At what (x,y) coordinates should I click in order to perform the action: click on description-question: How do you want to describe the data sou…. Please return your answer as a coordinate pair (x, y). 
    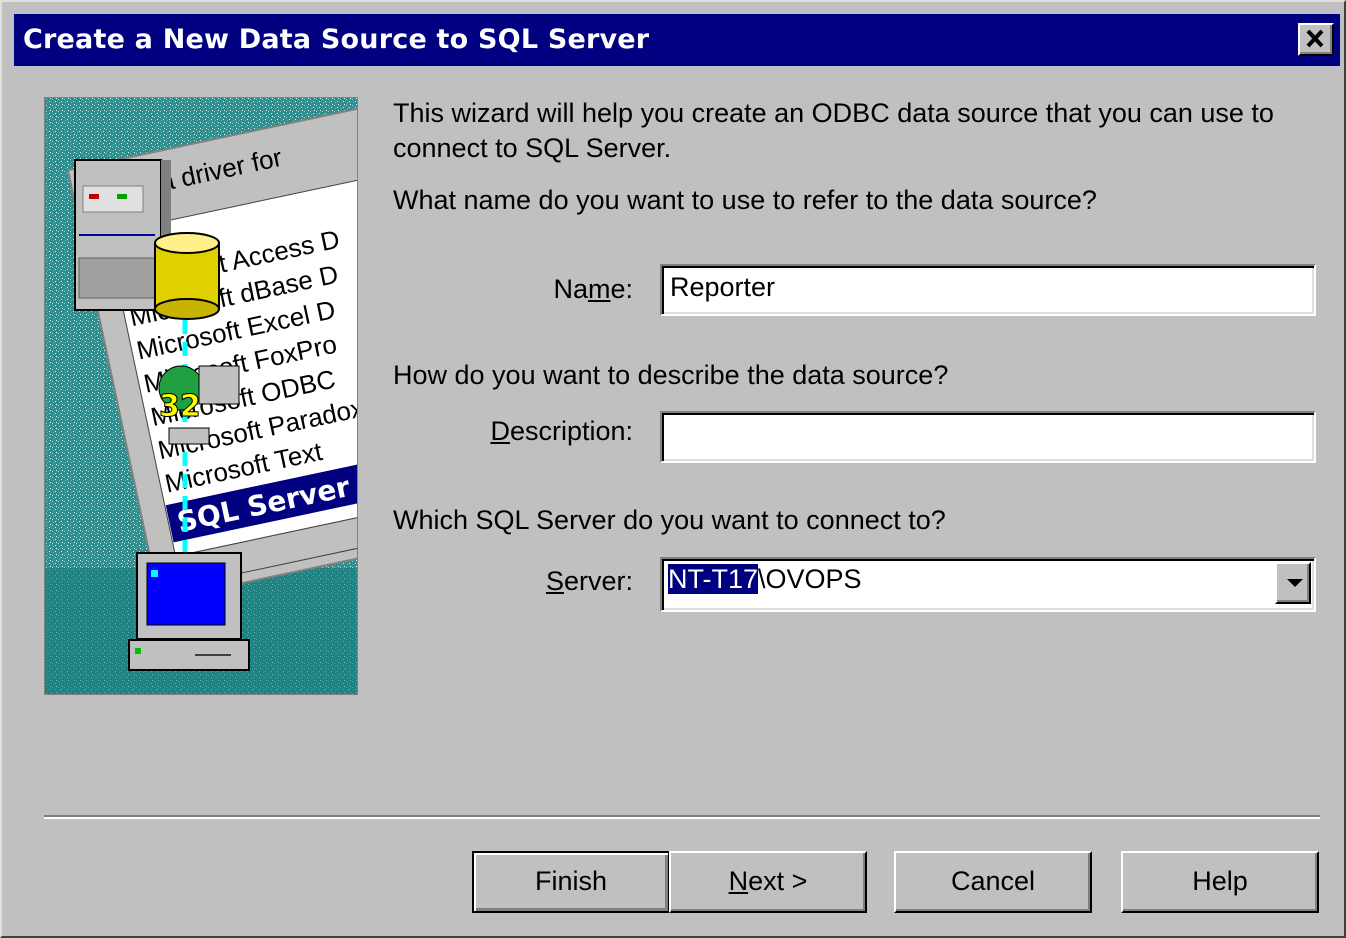
    Looking at the image, I should click on (671, 375).